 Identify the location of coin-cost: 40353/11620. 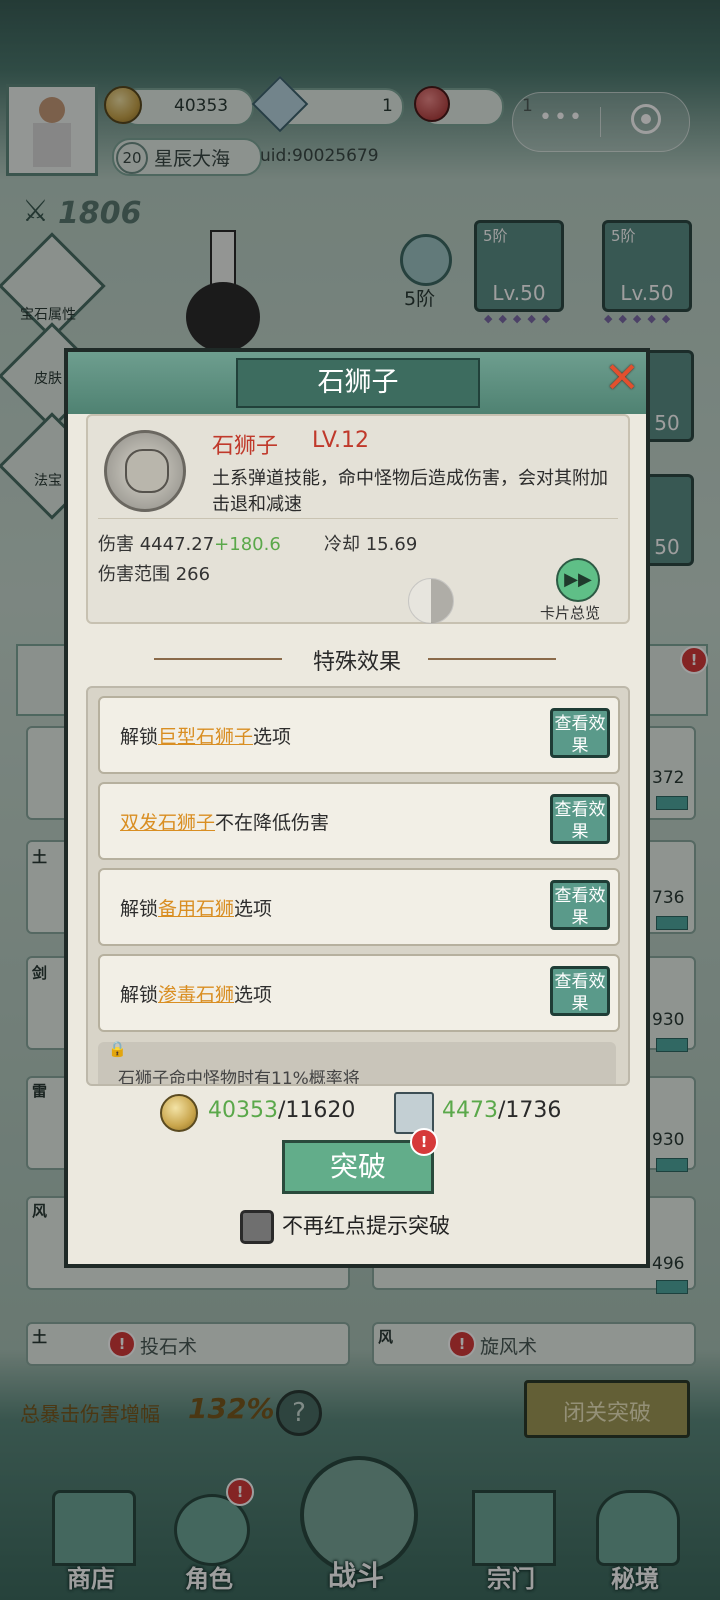
(281, 1110).